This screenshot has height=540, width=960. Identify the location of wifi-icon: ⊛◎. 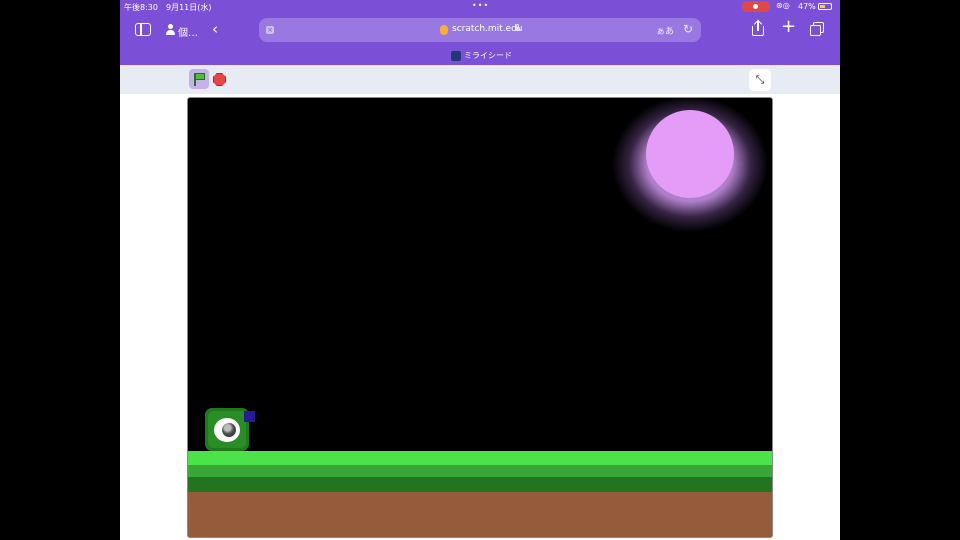
(783, 5).